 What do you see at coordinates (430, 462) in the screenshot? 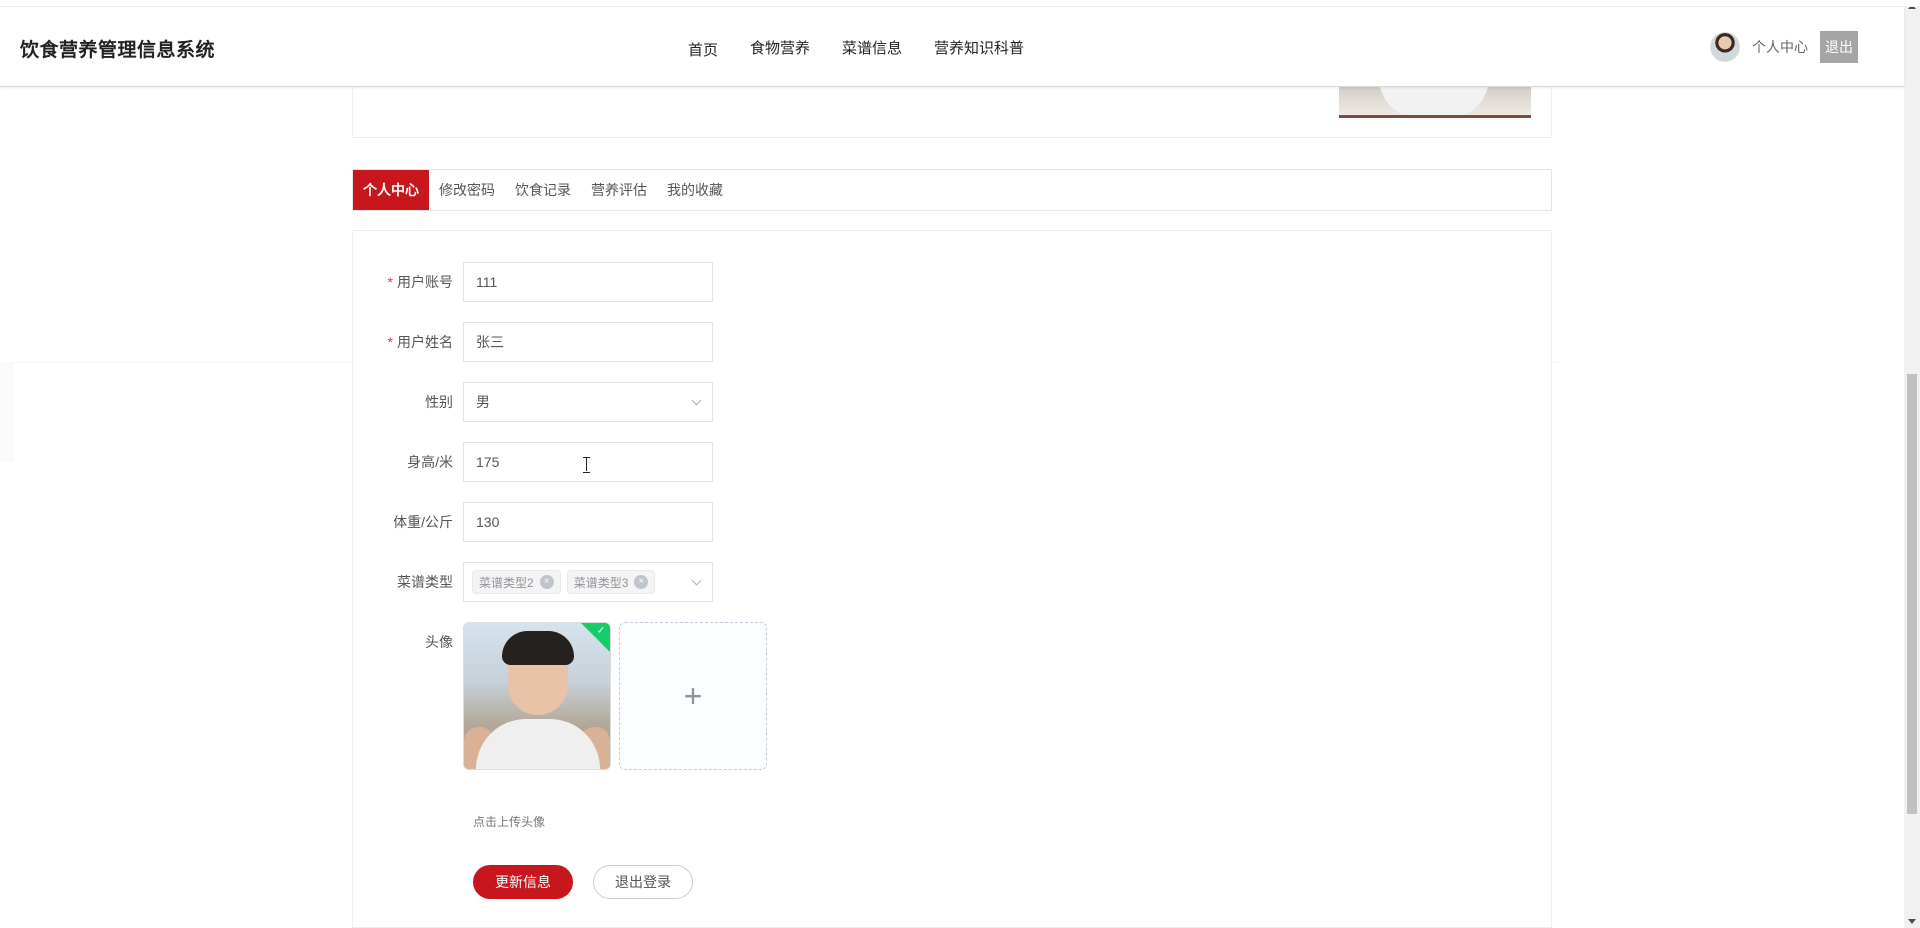
I see `height-label: 身高/米` at bounding box center [430, 462].